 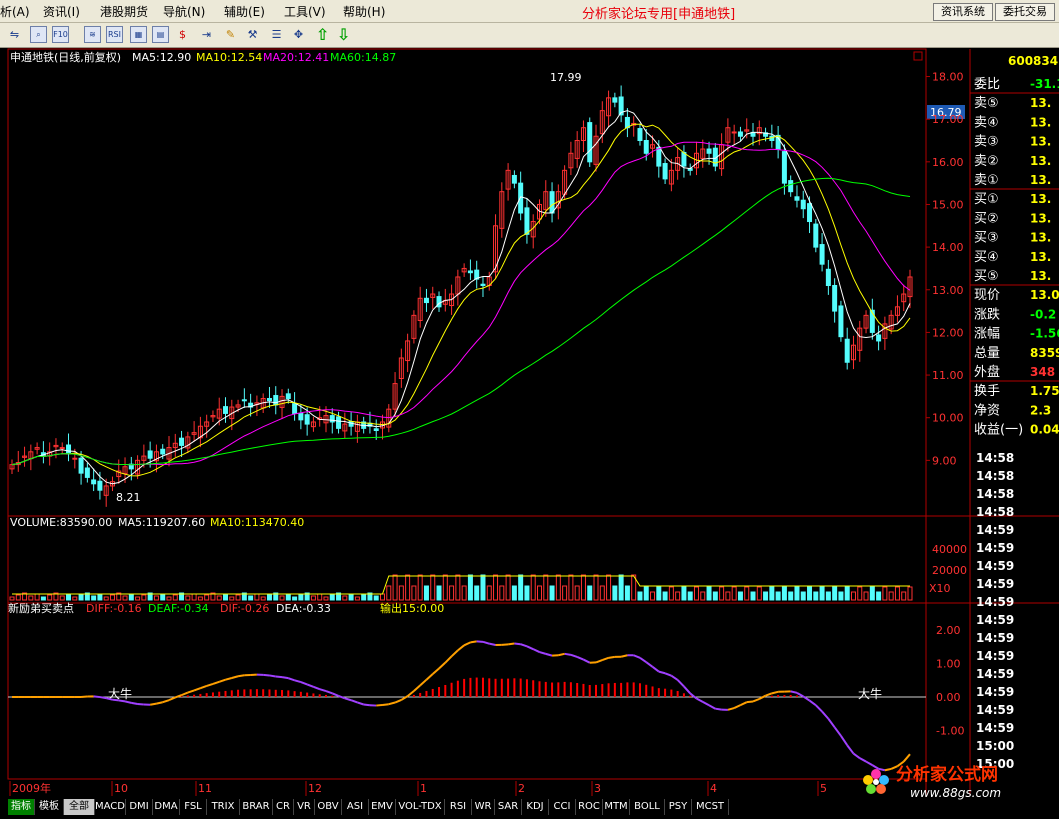 What do you see at coordinates (230, 34) in the screenshot?
I see `pencil-icon: ✎` at bounding box center [230, 34].